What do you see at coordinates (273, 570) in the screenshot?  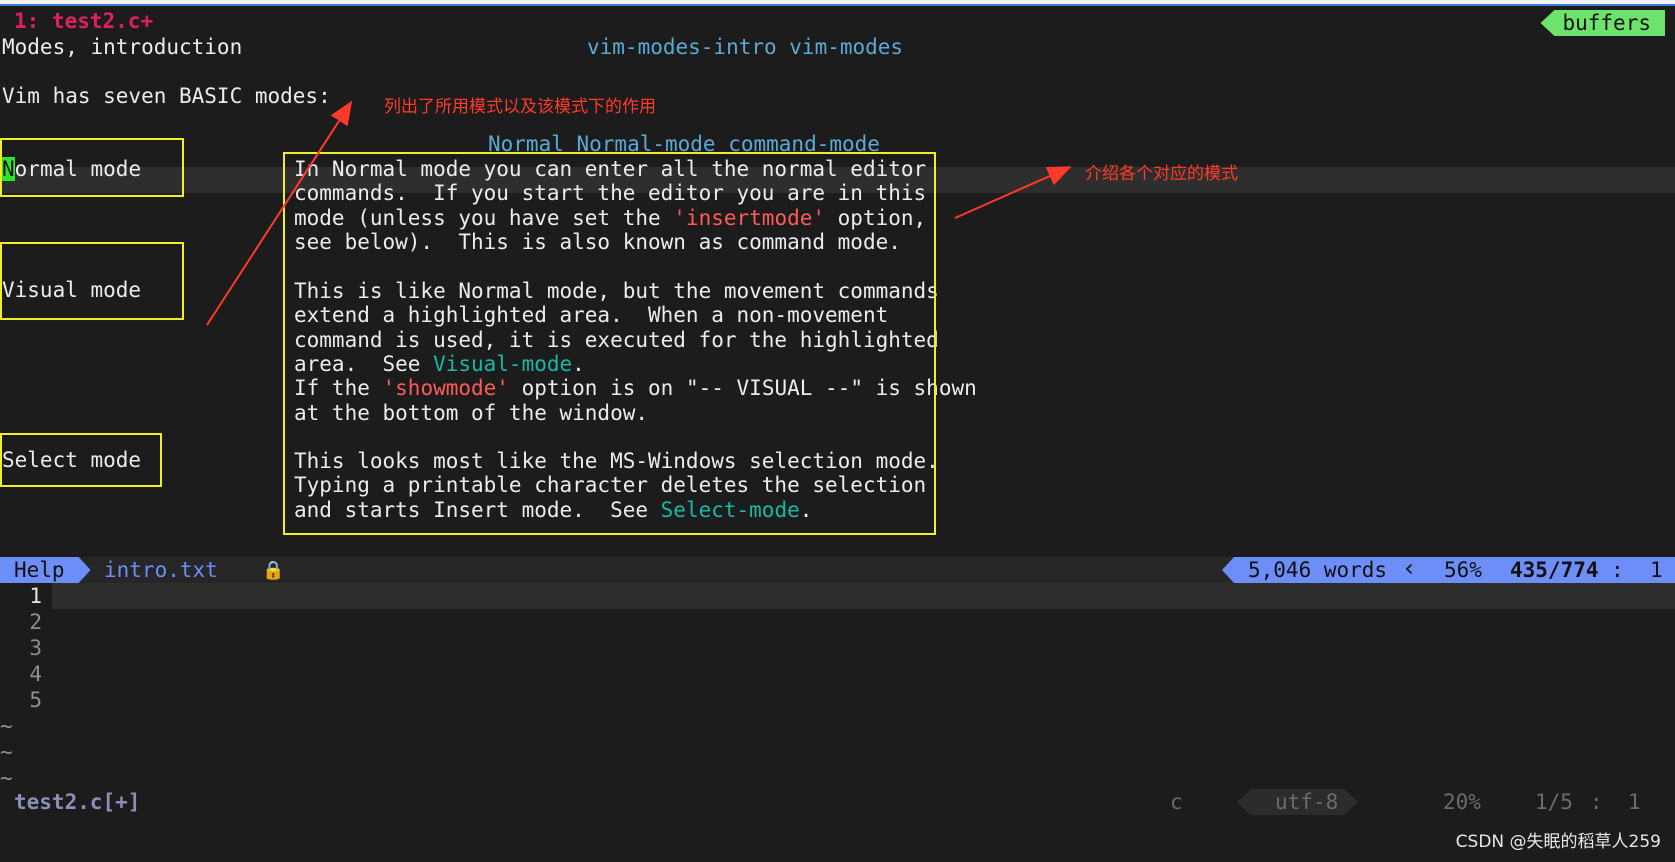 I see `lock-icon: 🔒` at bounding box center [273, 570].